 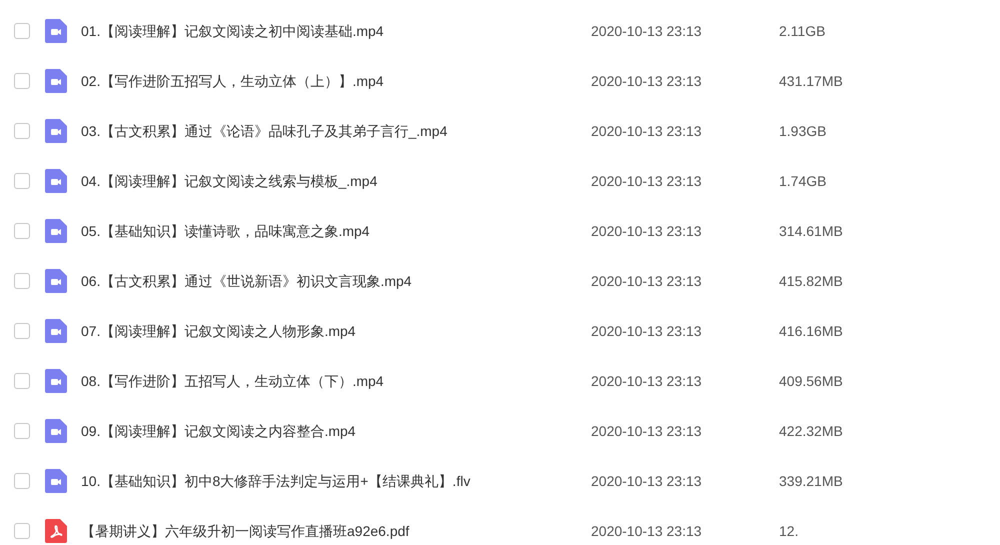 What do you see at coordinates (811, 331) in the screenshot?
I see `file-size: 416.16MB` at bounding box center [811, 331].